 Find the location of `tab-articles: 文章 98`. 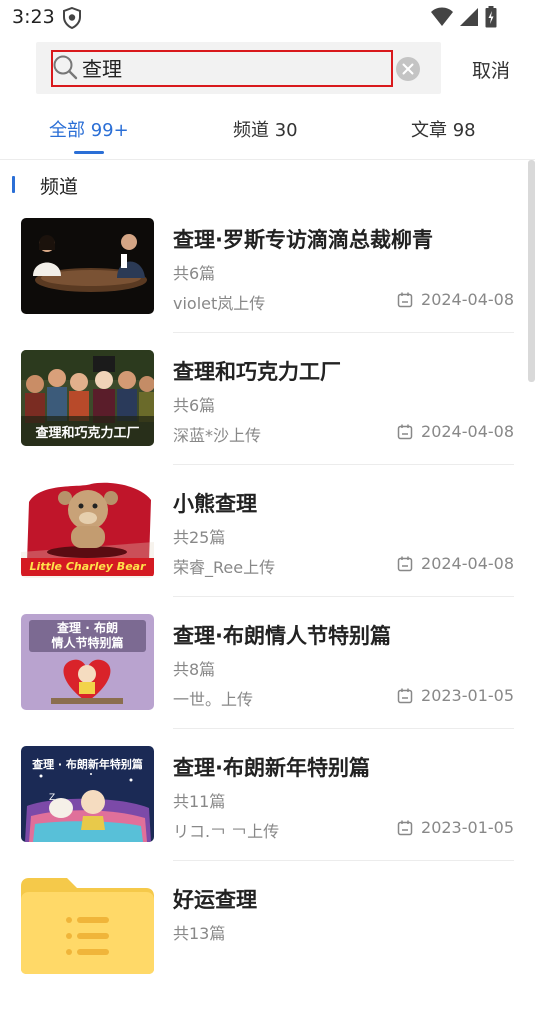

tab-articles: 文章 98 is located at coordinates (443, 129).